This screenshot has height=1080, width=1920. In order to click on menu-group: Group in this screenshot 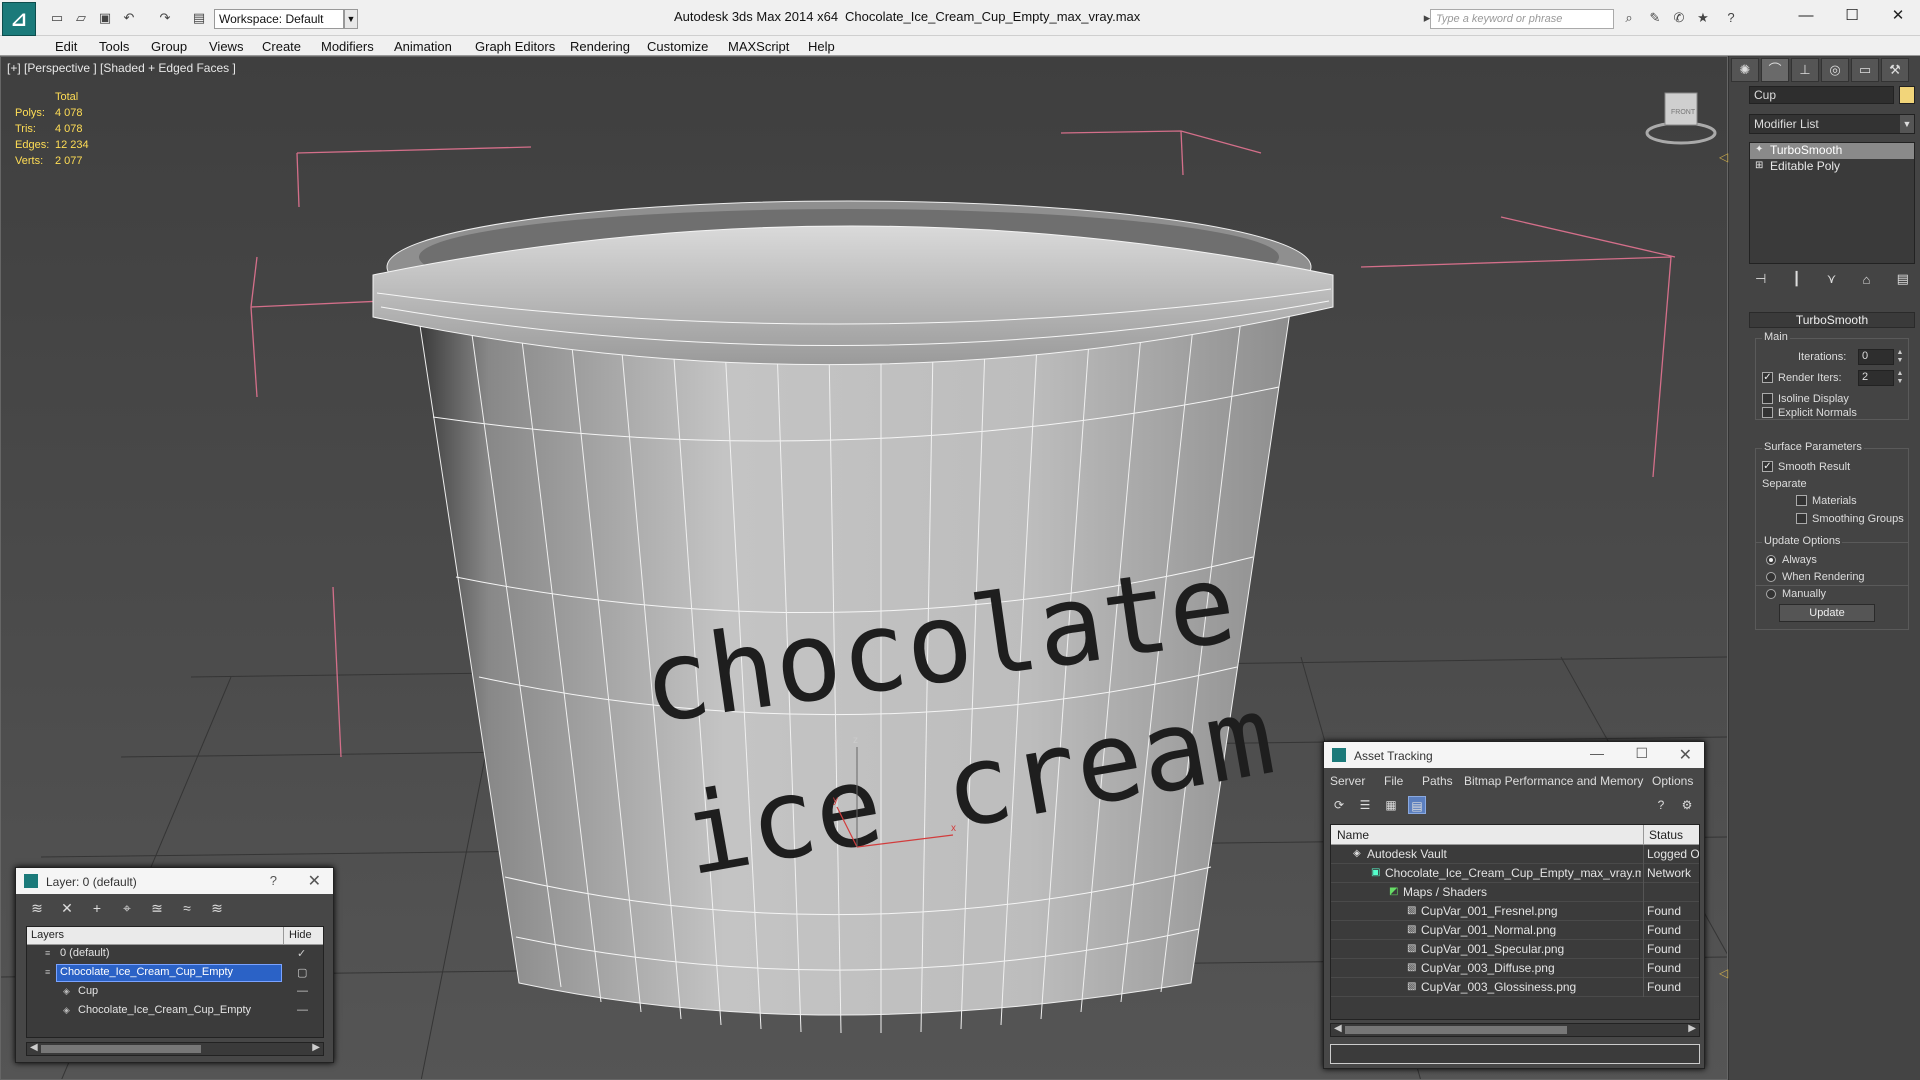, I will do `click(169, 46)`.